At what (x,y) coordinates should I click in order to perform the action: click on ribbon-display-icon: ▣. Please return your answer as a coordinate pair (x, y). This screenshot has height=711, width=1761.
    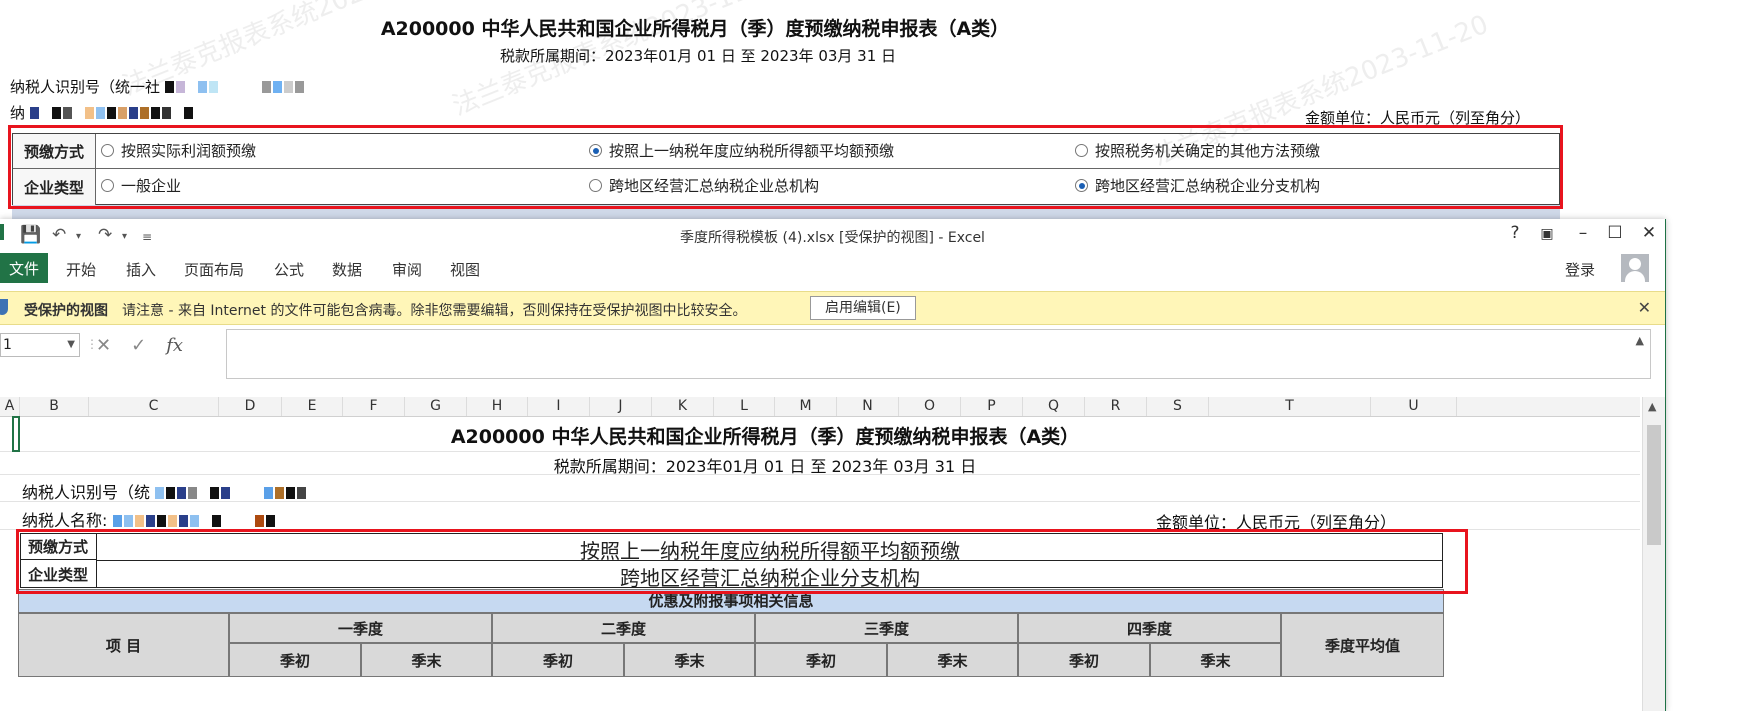
    Looking at the image, I should click on (1547, 234).